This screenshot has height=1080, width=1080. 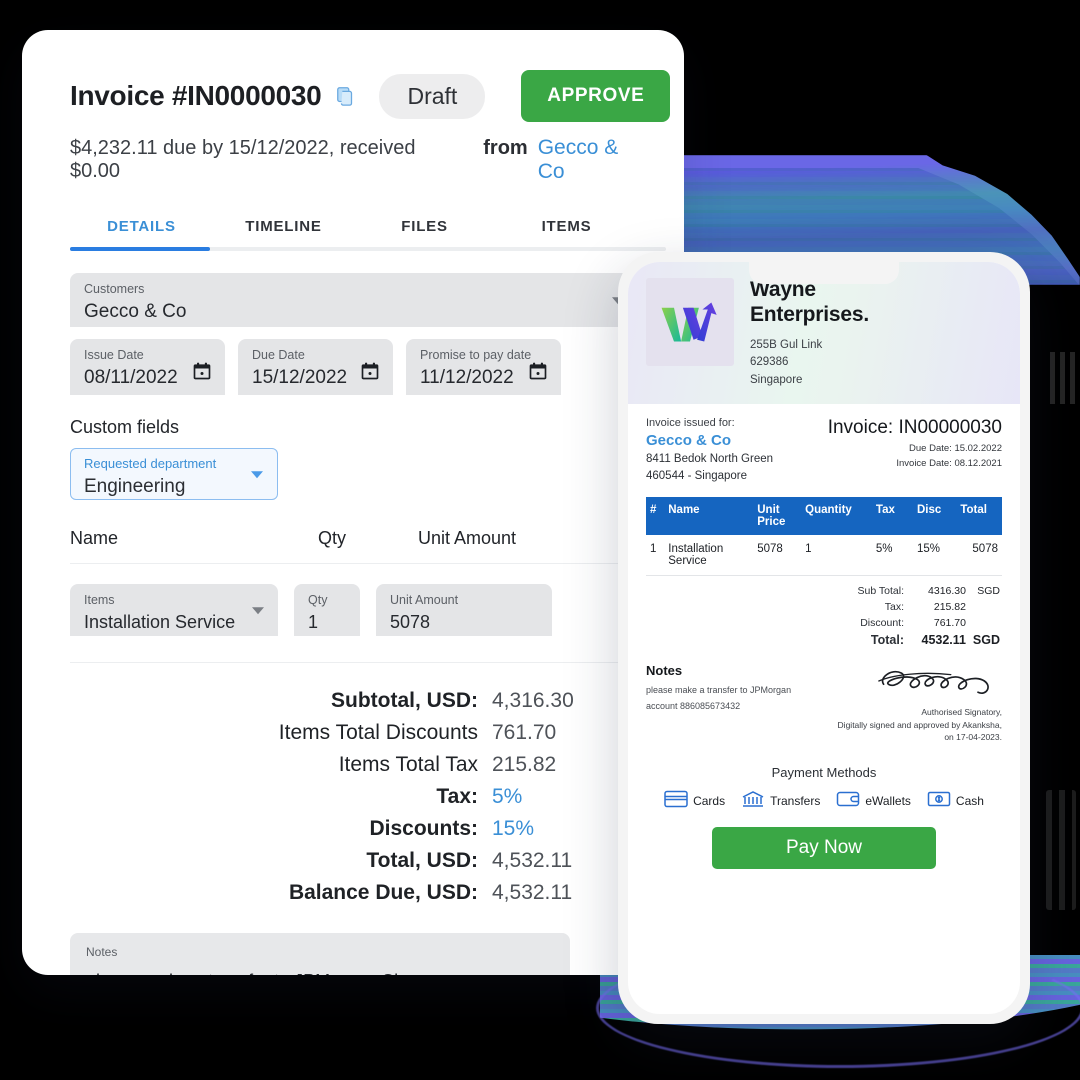 I want to click on promise-to-pay-date-field: Promise to pay date 11/12/2022, so click(x=483, y=367).